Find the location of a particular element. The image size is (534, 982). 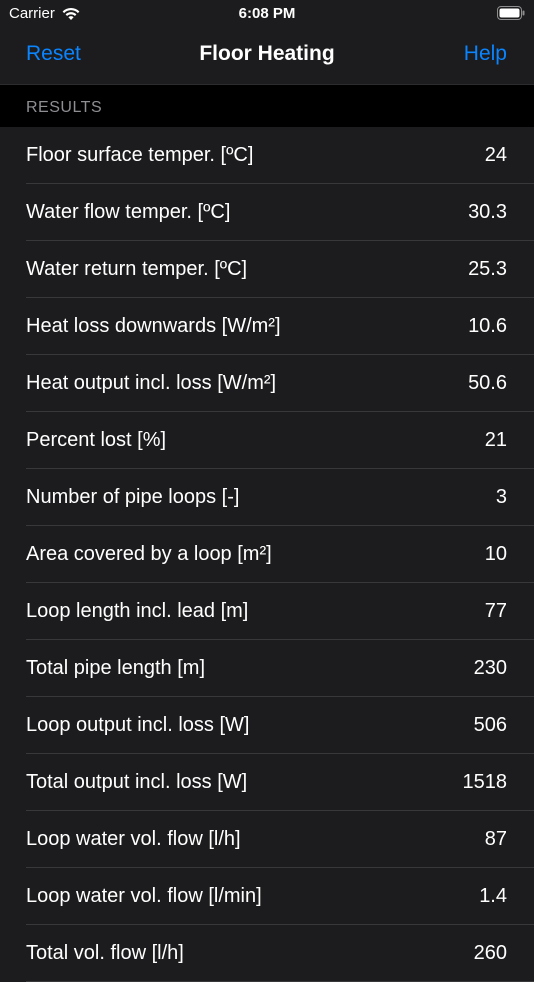

result-label: Area covered by a loop [m²] is located at coordinates (149, 554).